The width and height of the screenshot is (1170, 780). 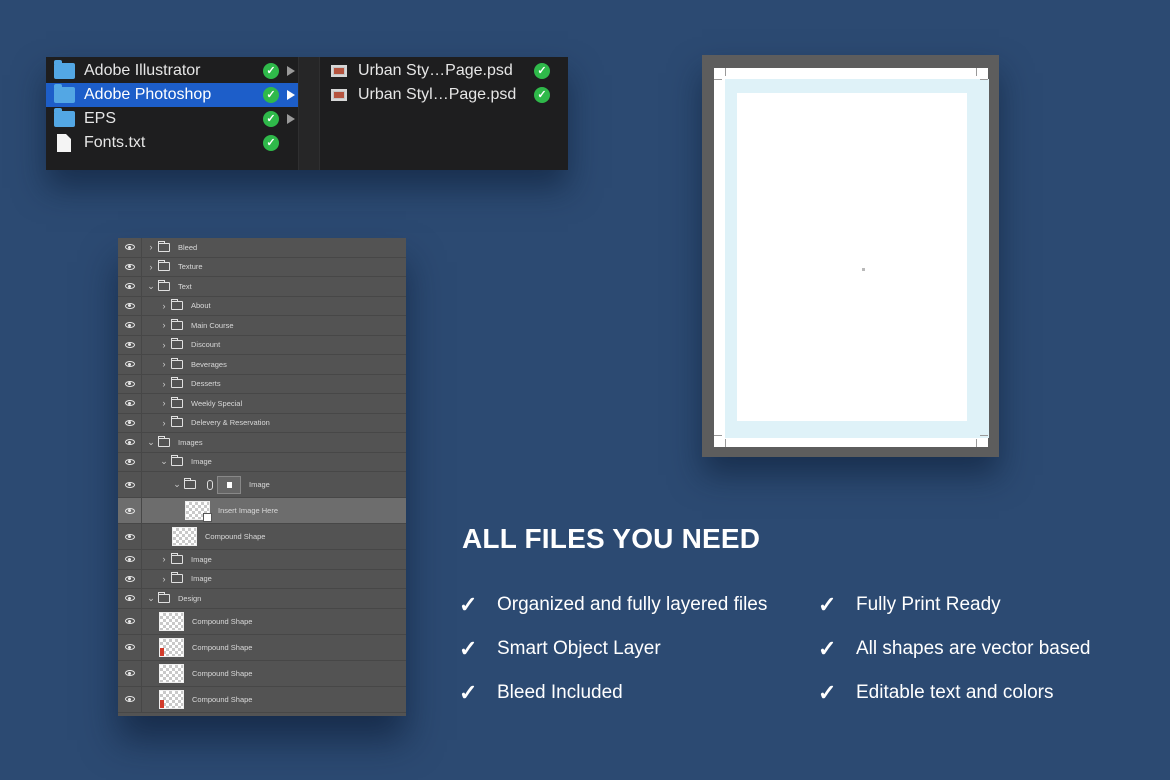 I want to click on finder-item-label: Fonts.txt, so click(x=115, y=142).